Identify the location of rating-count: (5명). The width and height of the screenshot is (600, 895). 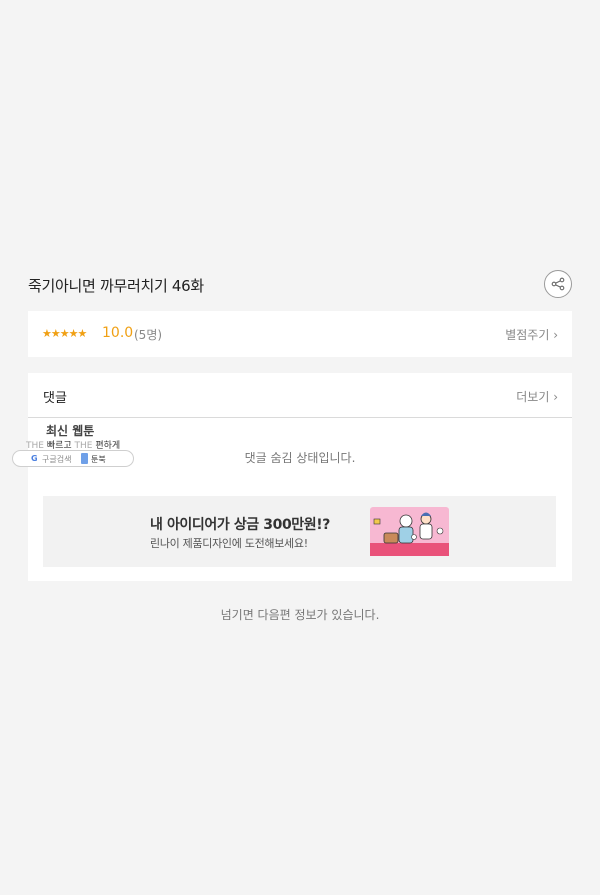
(148, 335).